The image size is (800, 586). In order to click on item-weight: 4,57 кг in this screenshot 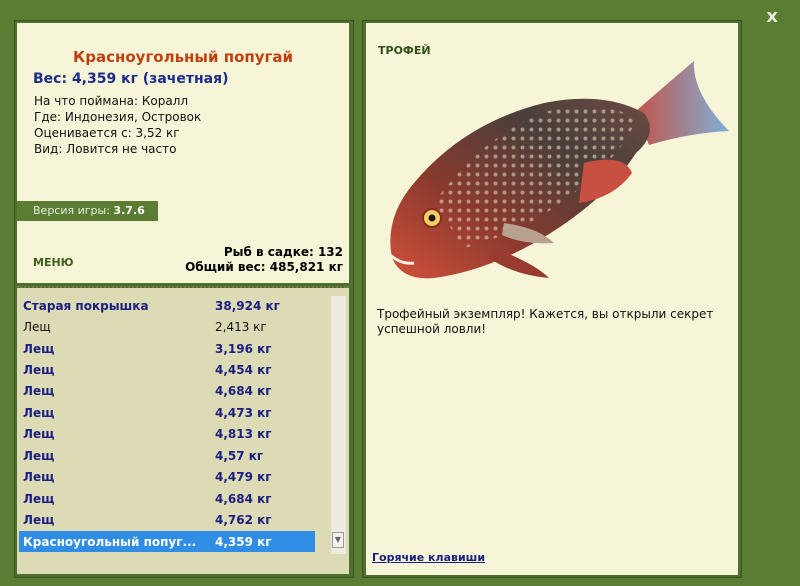, I will do `click(239, 455)`.